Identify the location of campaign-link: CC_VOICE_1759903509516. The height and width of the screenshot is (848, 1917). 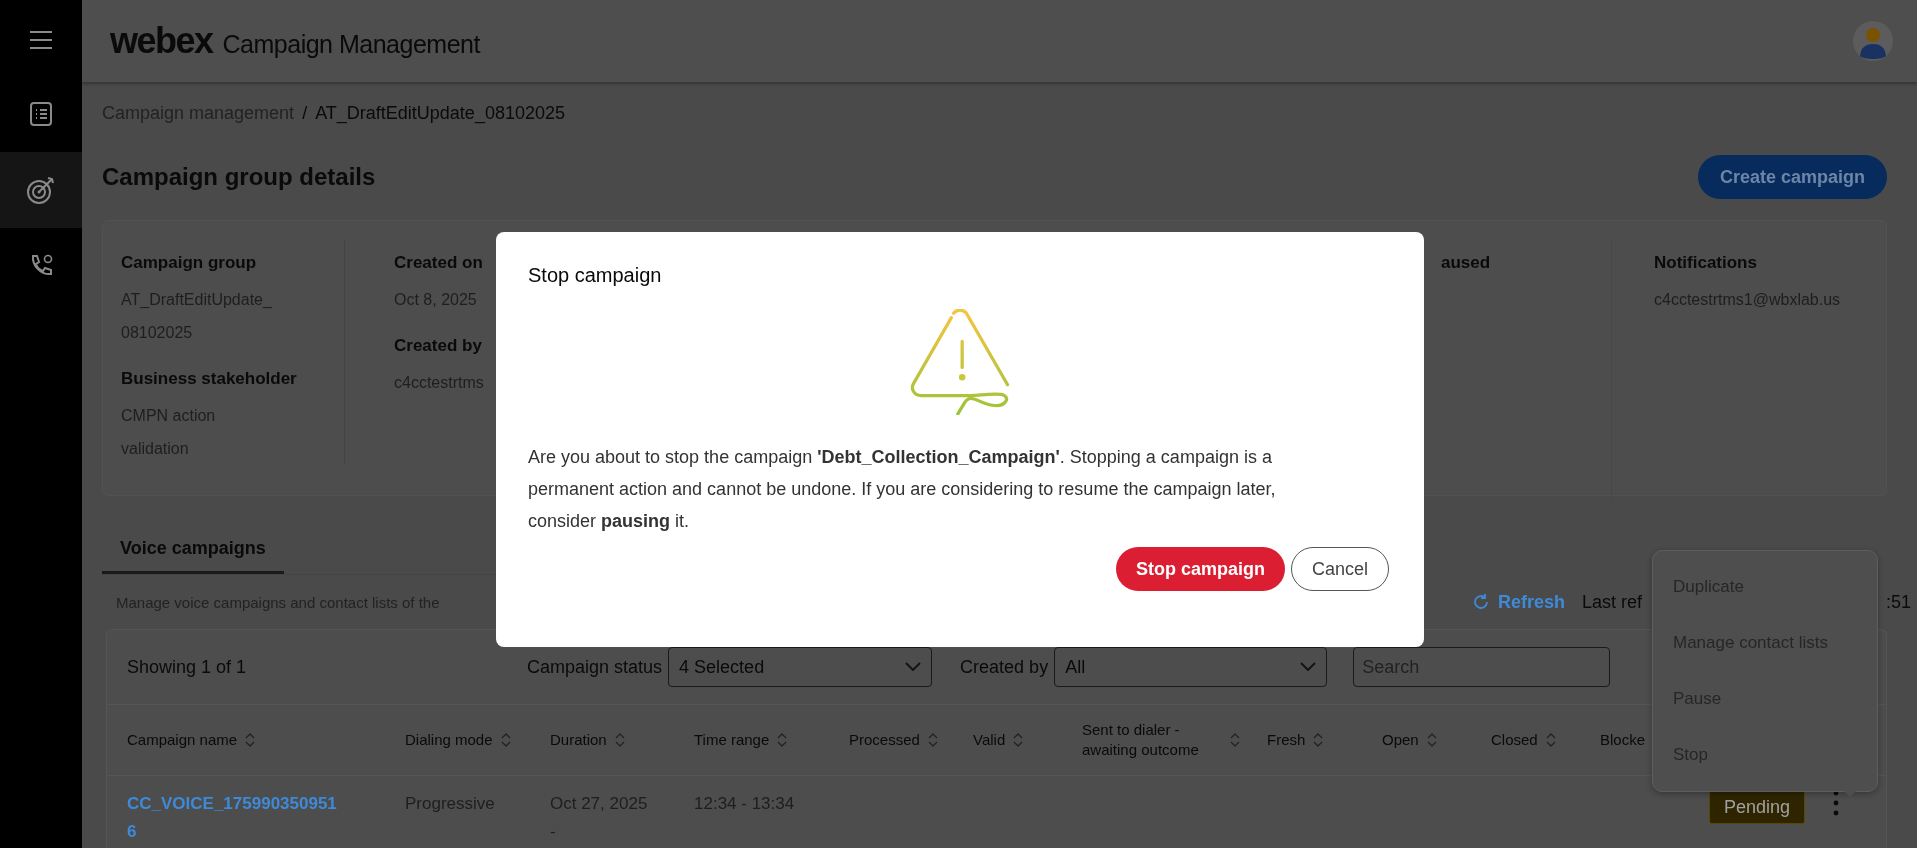
(233, 818).